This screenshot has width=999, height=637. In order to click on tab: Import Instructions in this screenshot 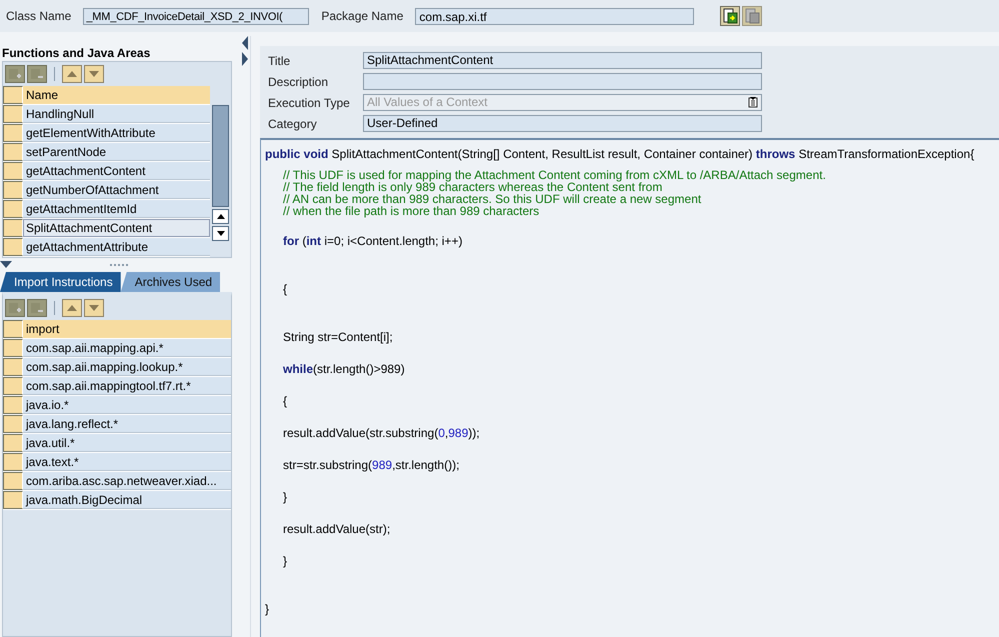, I will do `click(60, 282)`.